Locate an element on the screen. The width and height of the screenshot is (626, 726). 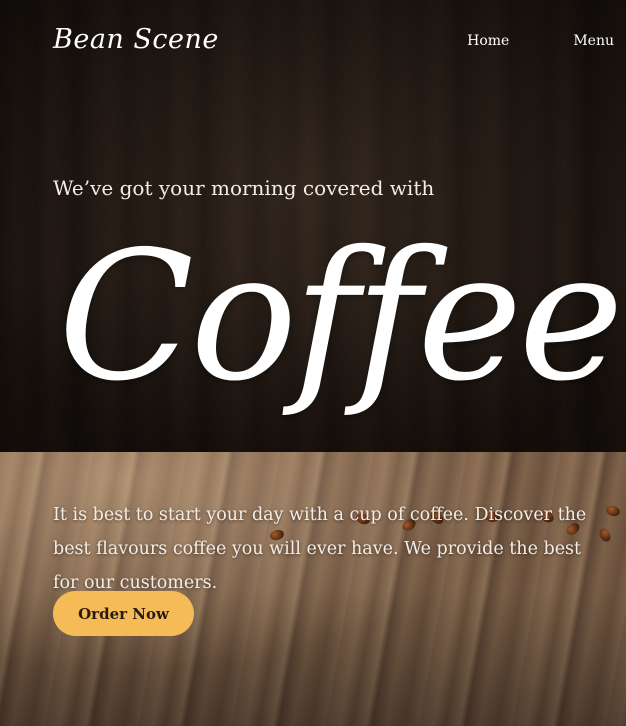
nav-item-home: Home is located at coordinates (488, 41).